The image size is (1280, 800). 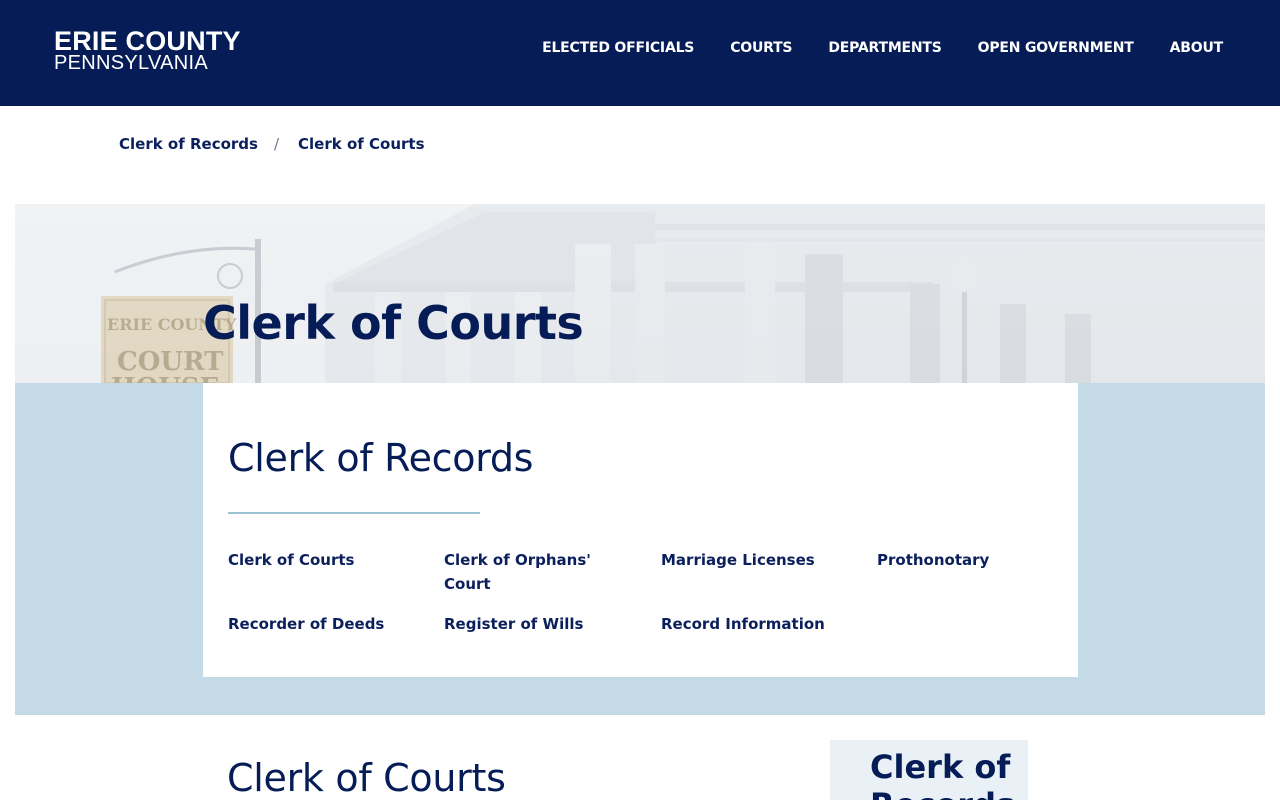 I want to click on link-clerk-of-courts: Clerk of Courts, so click(x=318, y=560).